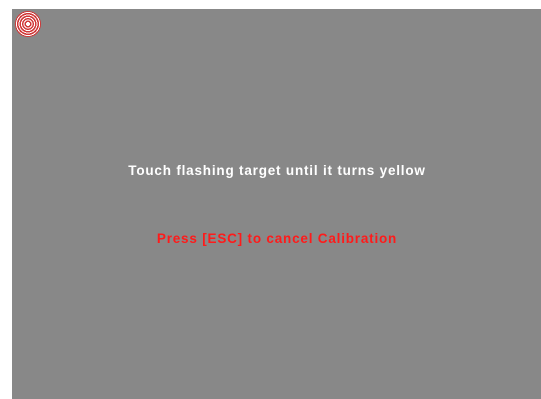 The image size is (541, 399). Describe the element at coordinates (28, 24) in the screenshot. I see `calibration-target-icon` at that location.